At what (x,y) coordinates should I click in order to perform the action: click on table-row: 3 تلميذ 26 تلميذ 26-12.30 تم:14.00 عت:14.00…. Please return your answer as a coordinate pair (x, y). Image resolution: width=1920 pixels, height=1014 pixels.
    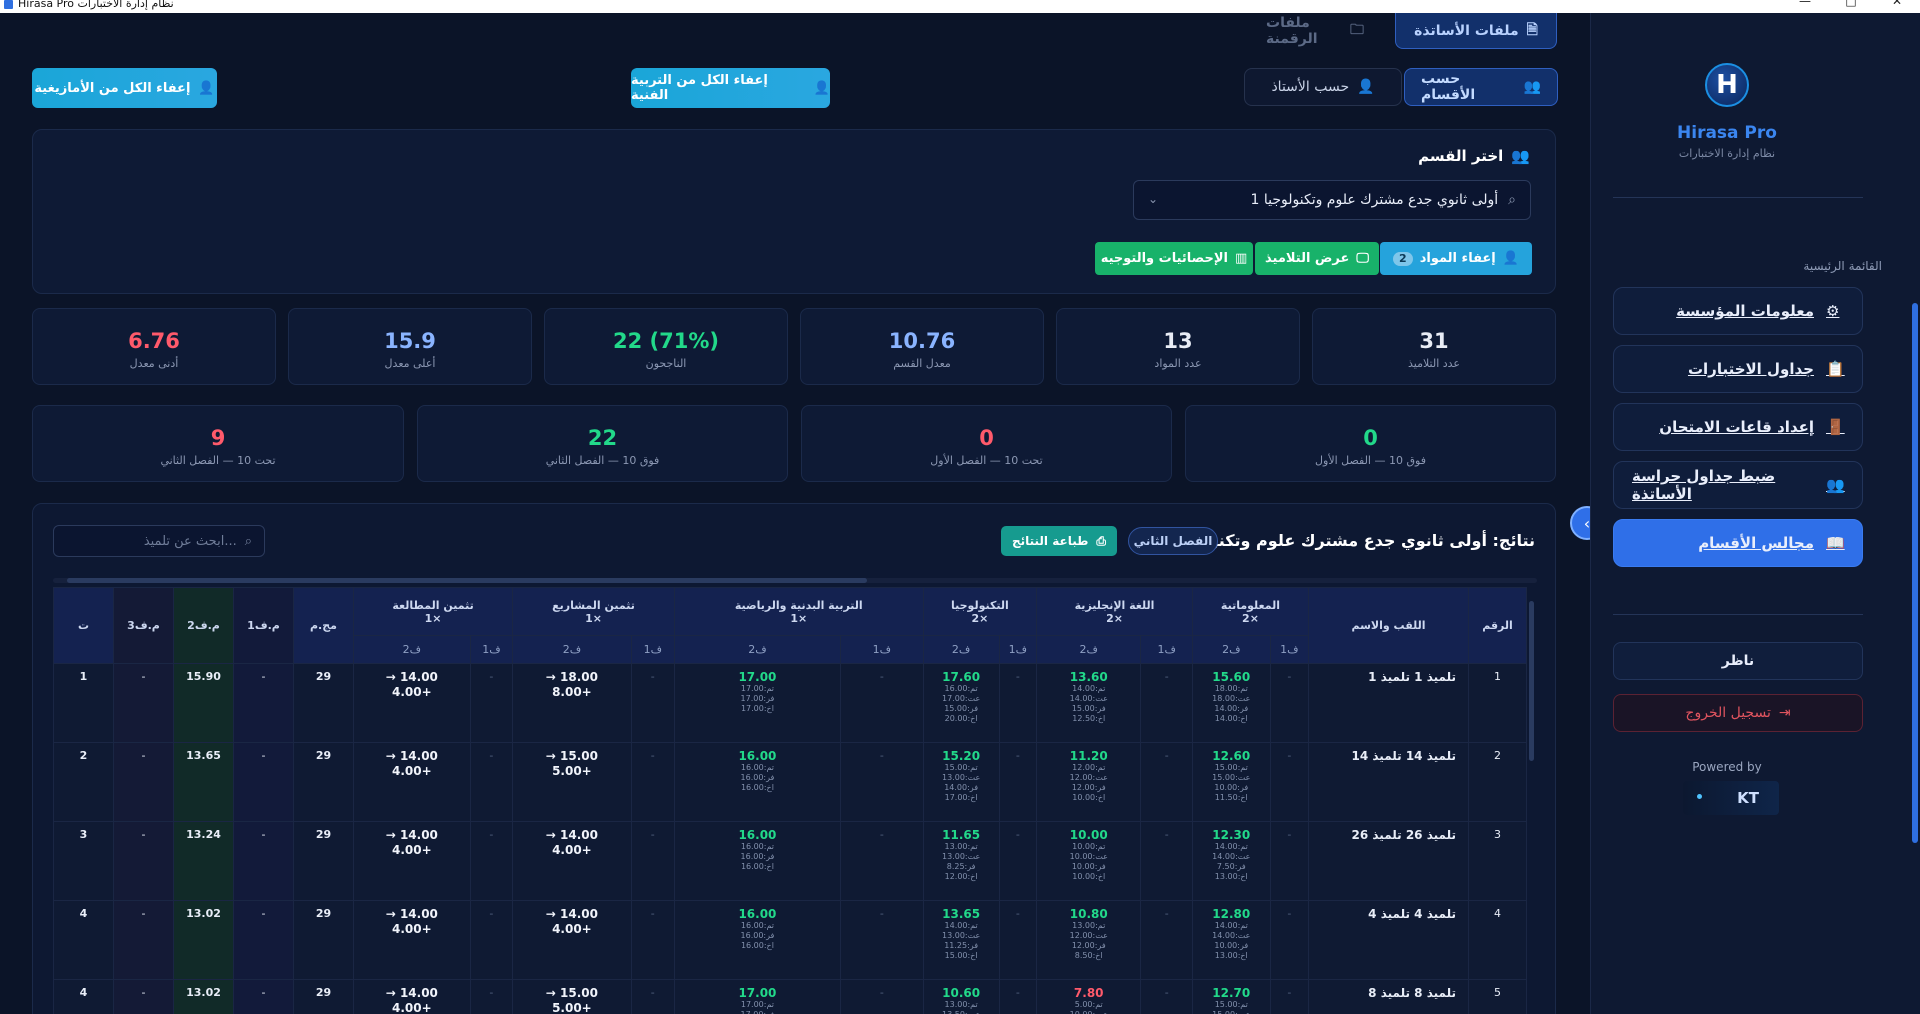
    Looking at the image, I should click on (790, 861).